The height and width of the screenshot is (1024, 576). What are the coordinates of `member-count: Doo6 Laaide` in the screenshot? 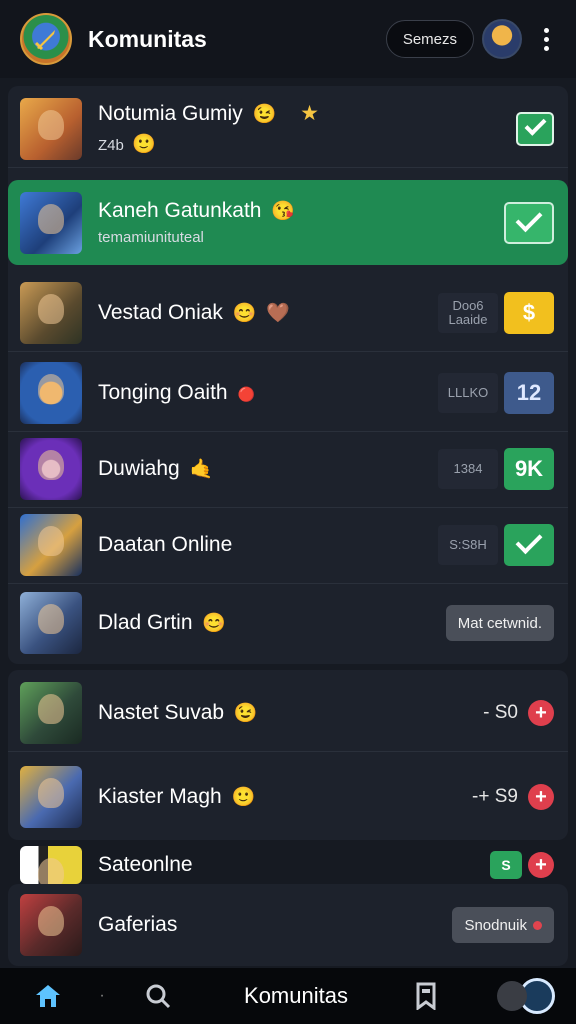 It's located at (468, 312).